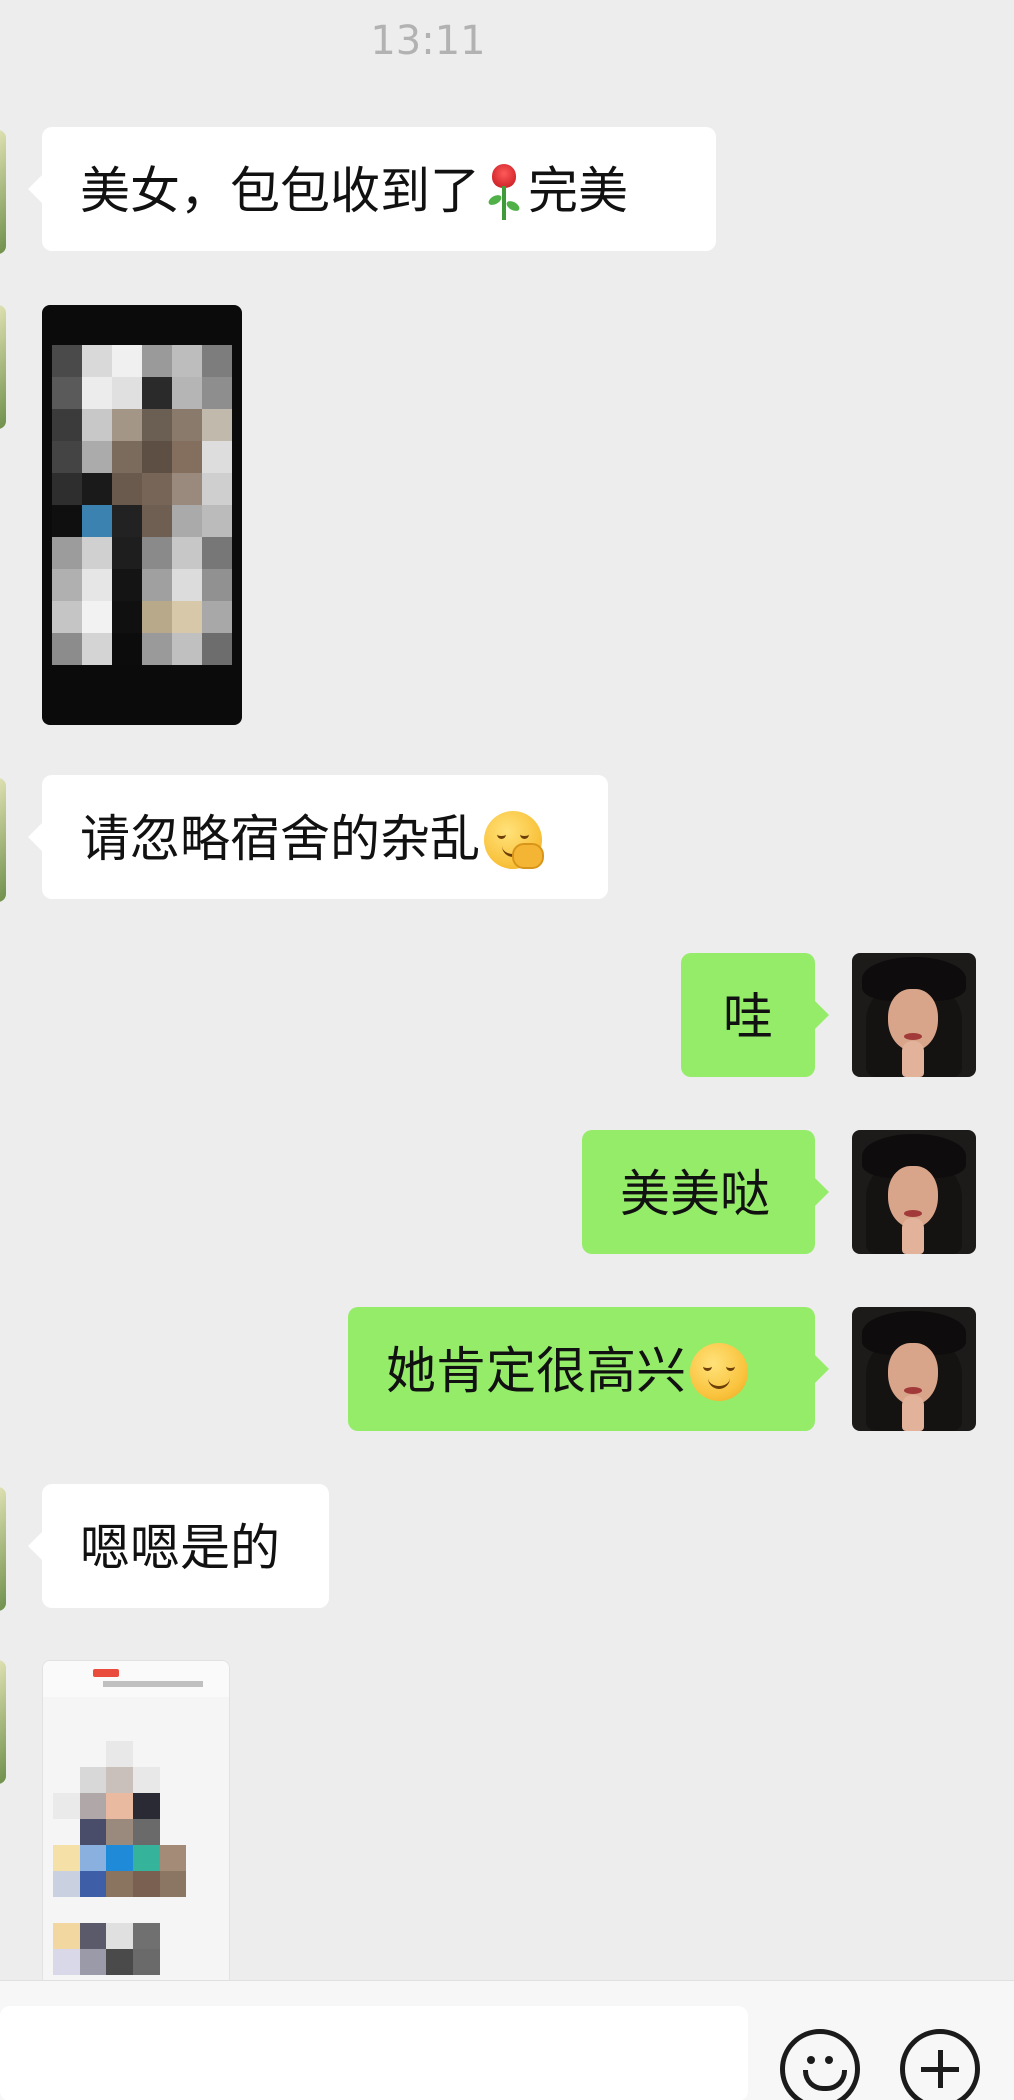 This screenshot has height=2100, width=1014. I want to click on message-bubble: 美女，包包收到了 完美, so click(372, 189).